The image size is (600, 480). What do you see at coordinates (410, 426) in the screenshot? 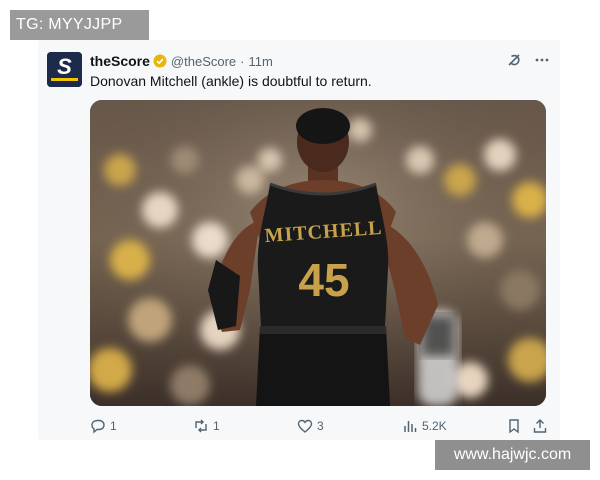
I see `views-icon` at bounding box center [410, 426].